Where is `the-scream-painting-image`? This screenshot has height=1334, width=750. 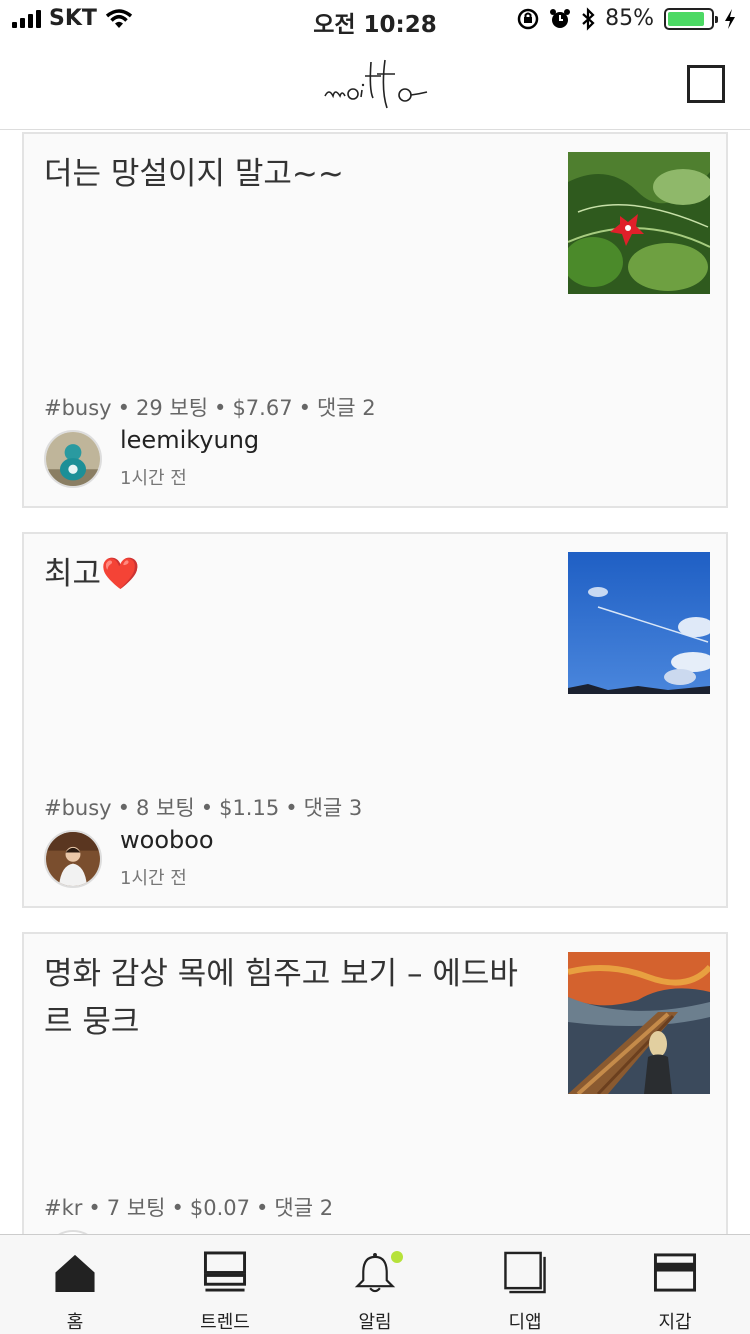
the-scream-painting-image is located at coordinates (639, 1023).